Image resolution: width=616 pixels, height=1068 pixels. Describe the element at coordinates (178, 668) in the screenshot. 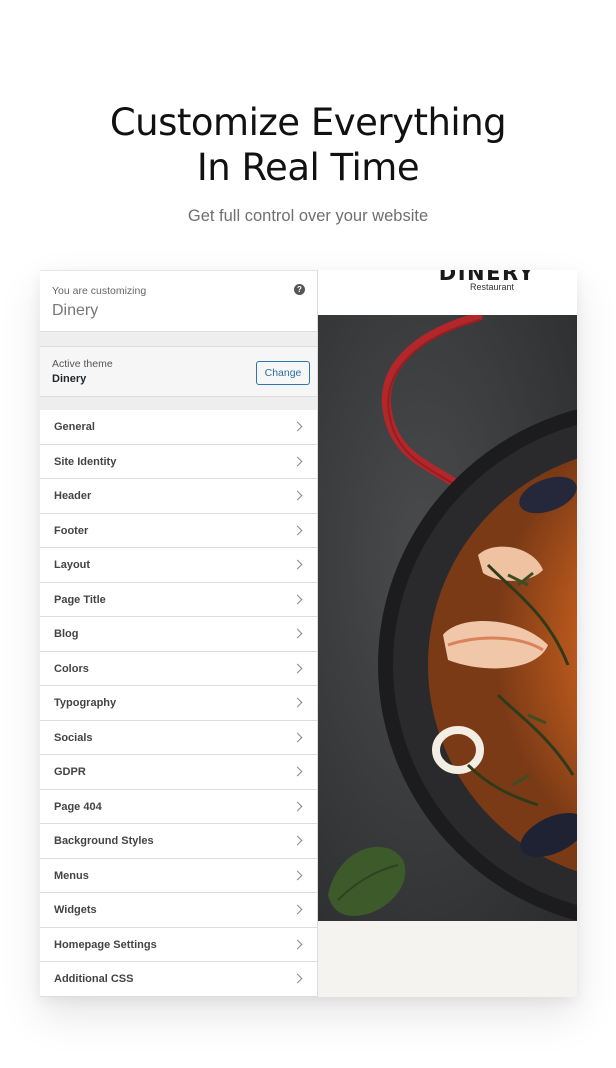

I see `menu-item-colors: Colors` at that location.